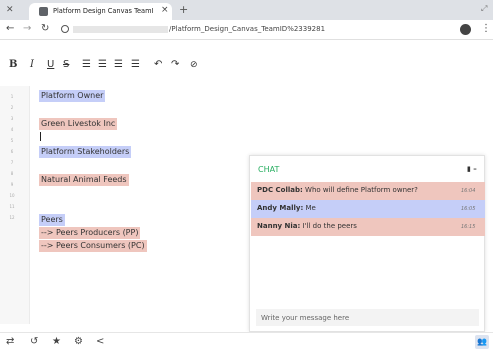  What do you see at coordinates (52, 220) in the screenshot?
I see `editor-line: Peers` at bounding box center [52, 220].